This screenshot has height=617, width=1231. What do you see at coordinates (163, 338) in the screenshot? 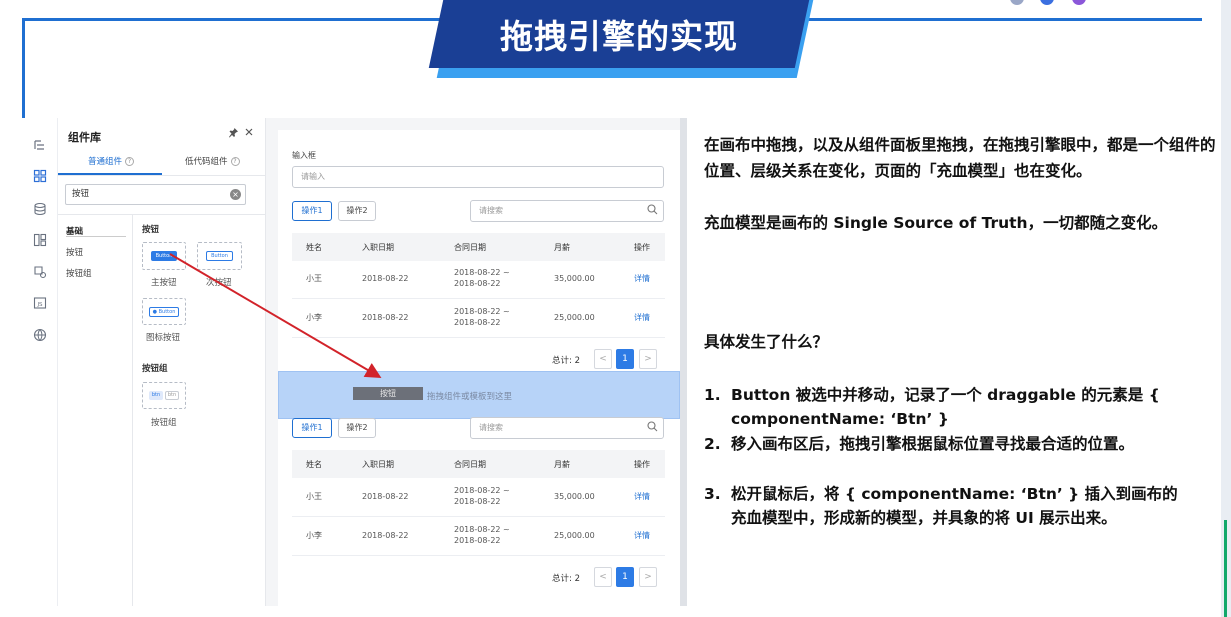
I see `icon-button-label: 图标按钮` at bounding box center [163, 338].